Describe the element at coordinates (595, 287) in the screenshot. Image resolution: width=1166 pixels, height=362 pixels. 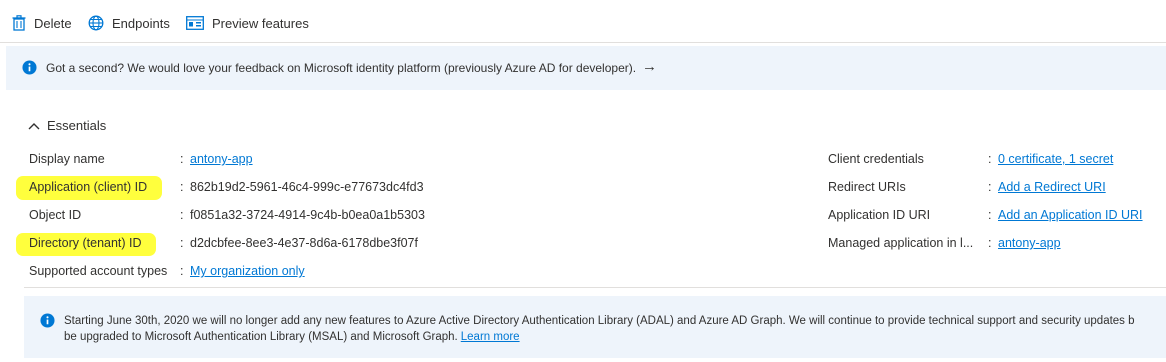
I see `divider` at that location.